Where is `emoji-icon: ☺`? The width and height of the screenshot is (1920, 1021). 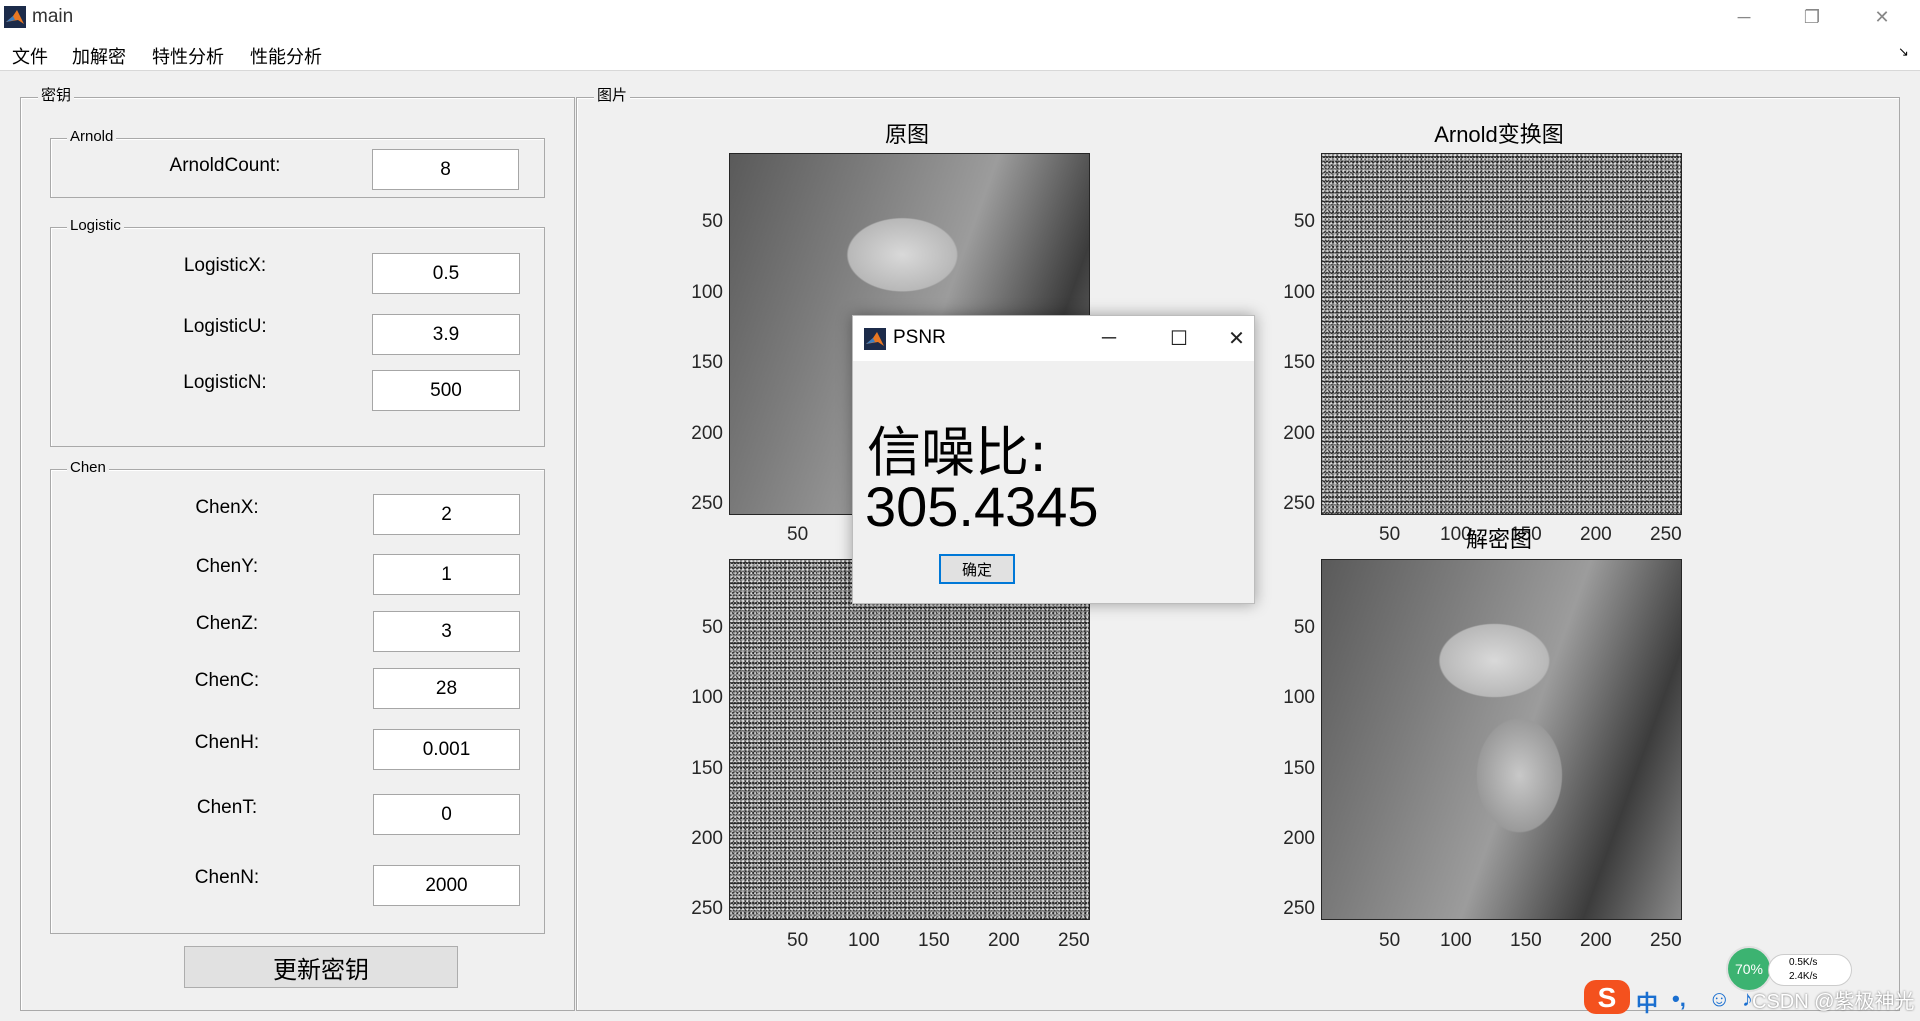
emoji-icon: ☺ is located at coordinates (1719, 999).